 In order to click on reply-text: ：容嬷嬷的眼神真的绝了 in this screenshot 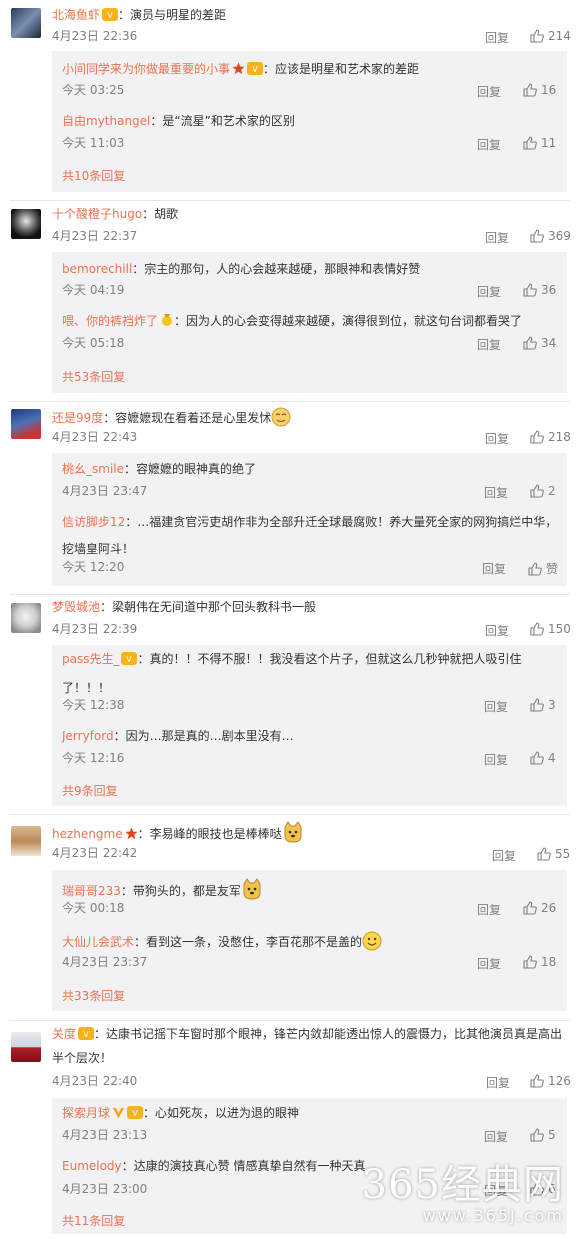, I will do `click(190, 469)`.